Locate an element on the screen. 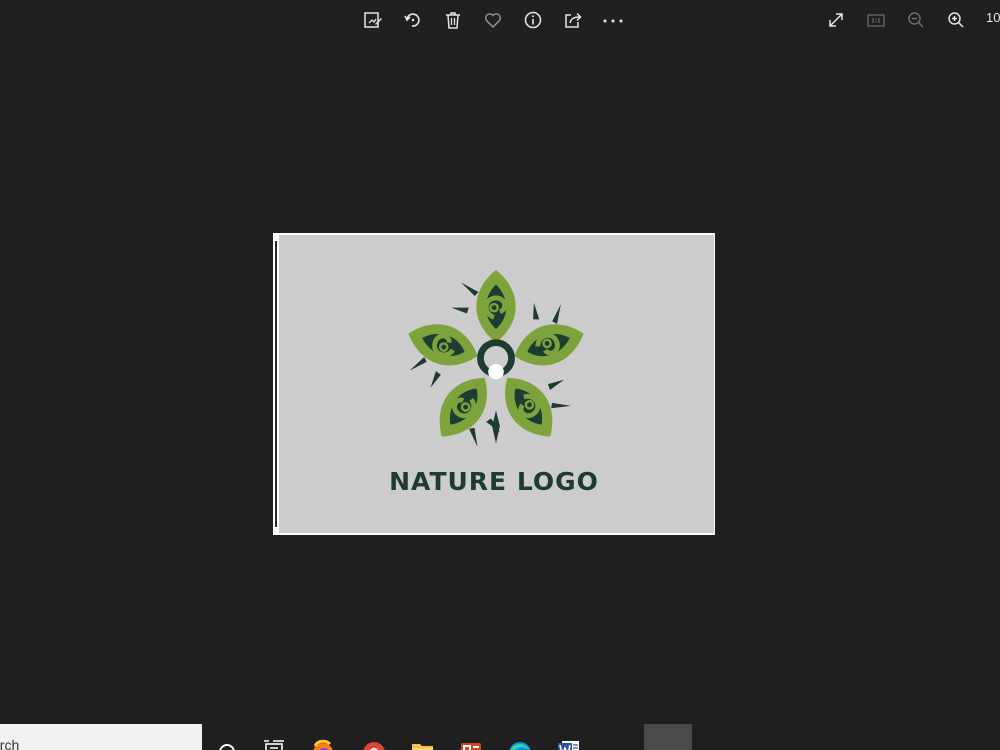 The image size is (1000, 750). powerpoint-button is located at coordinates (471, 741).